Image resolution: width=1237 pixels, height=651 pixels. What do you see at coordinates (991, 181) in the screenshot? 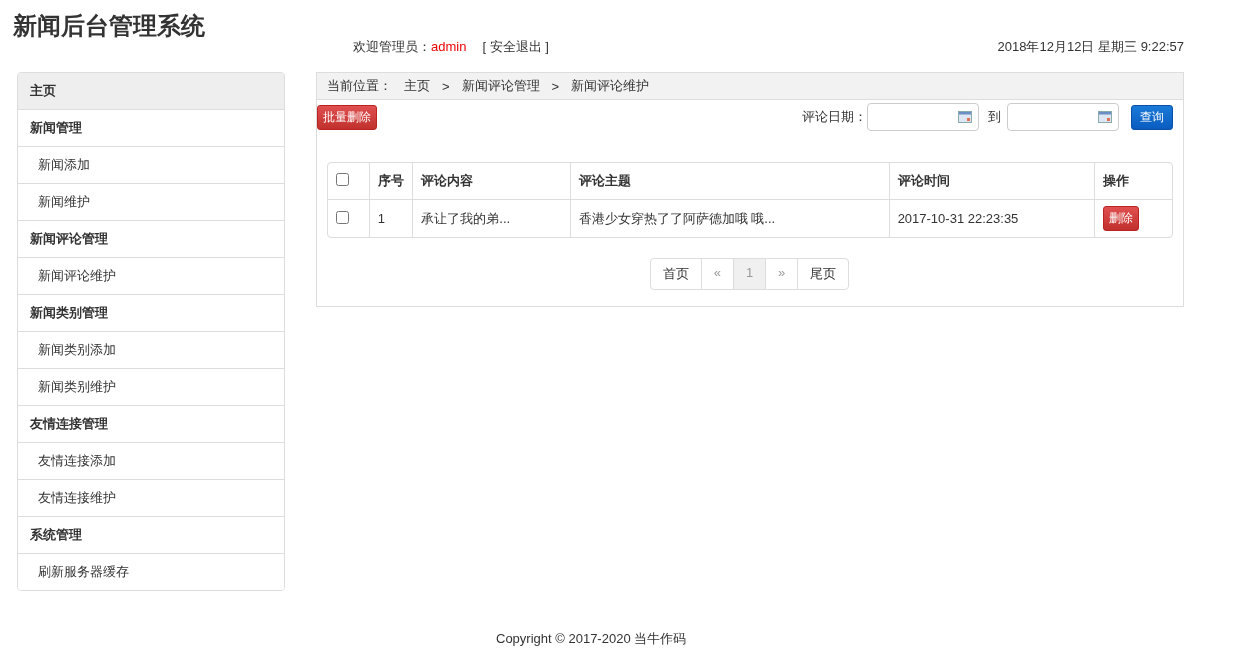
I see `column-header: 评论时间` at bounding box center [991, 181].